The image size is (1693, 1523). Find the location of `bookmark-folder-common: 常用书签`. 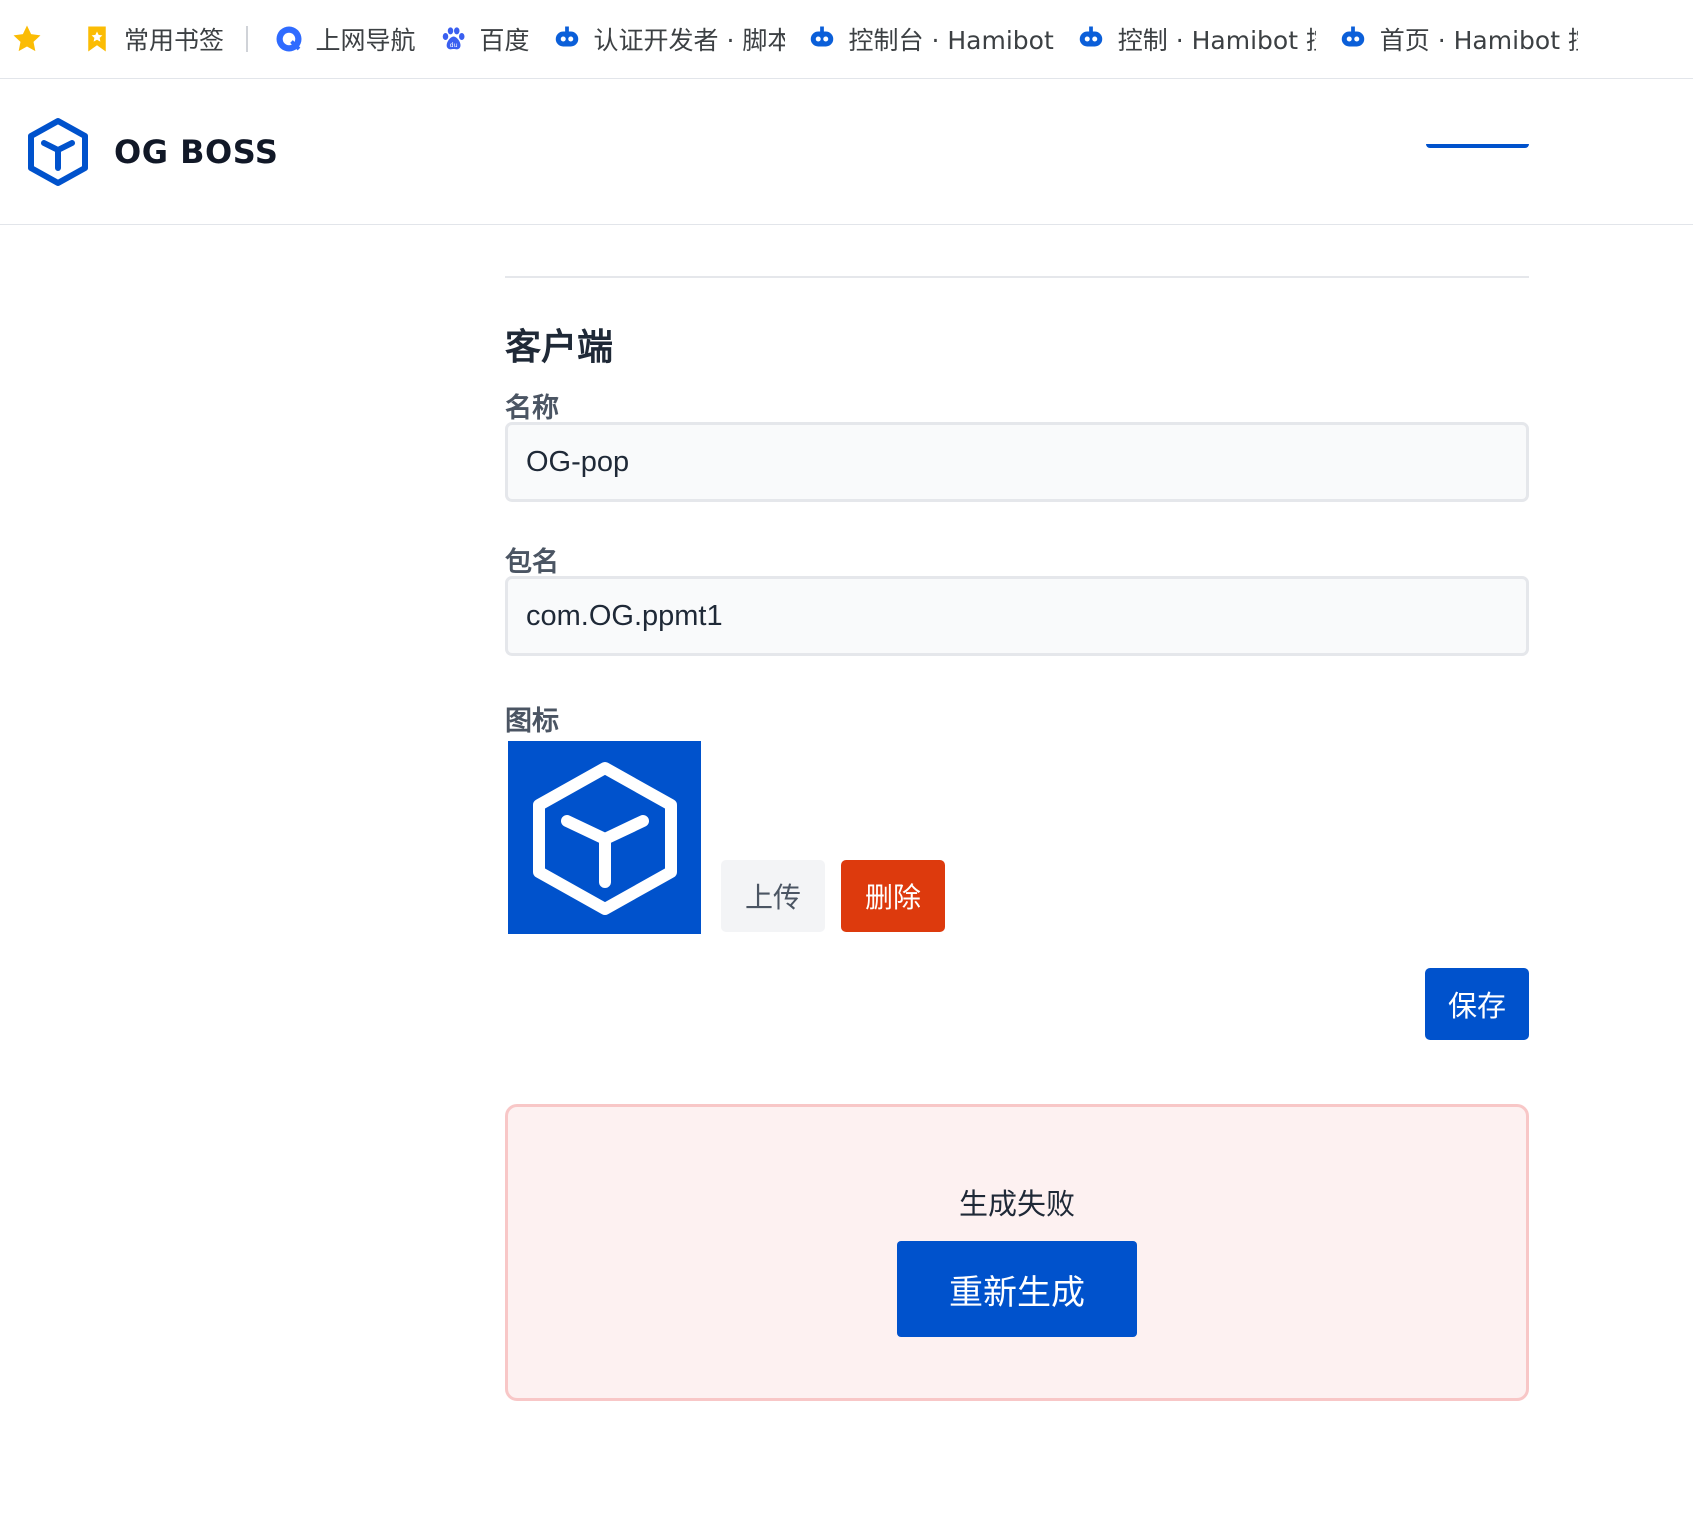

bookmark-folder-common: 常用书签 is located at coordinates (153, 39).